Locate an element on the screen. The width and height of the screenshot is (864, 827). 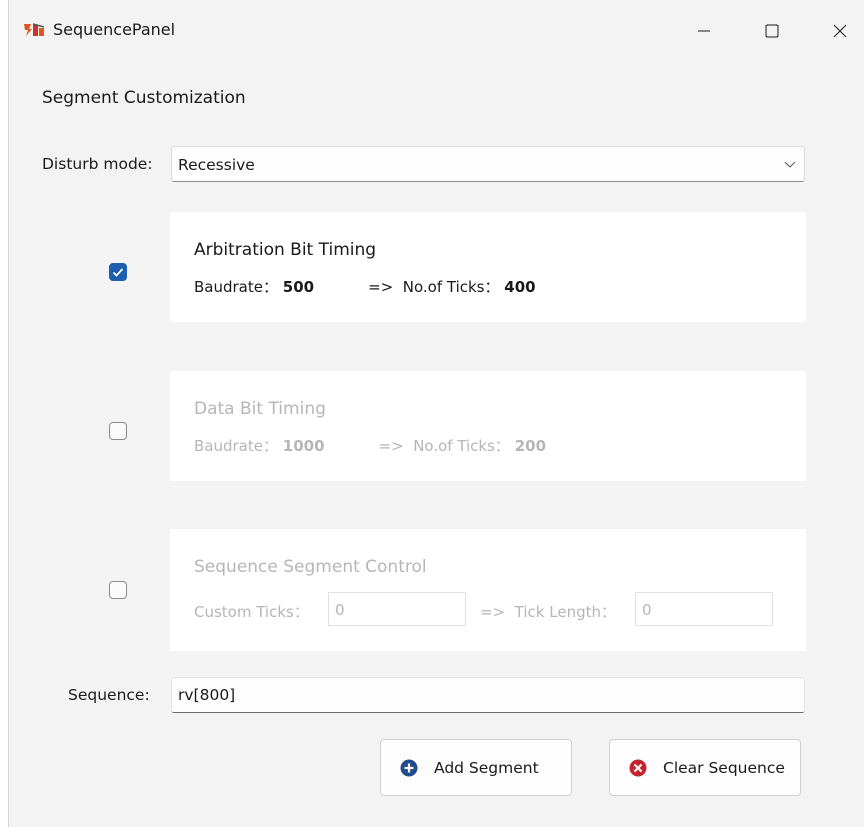
chevron-down-icon is located at coordinates (790, 164).